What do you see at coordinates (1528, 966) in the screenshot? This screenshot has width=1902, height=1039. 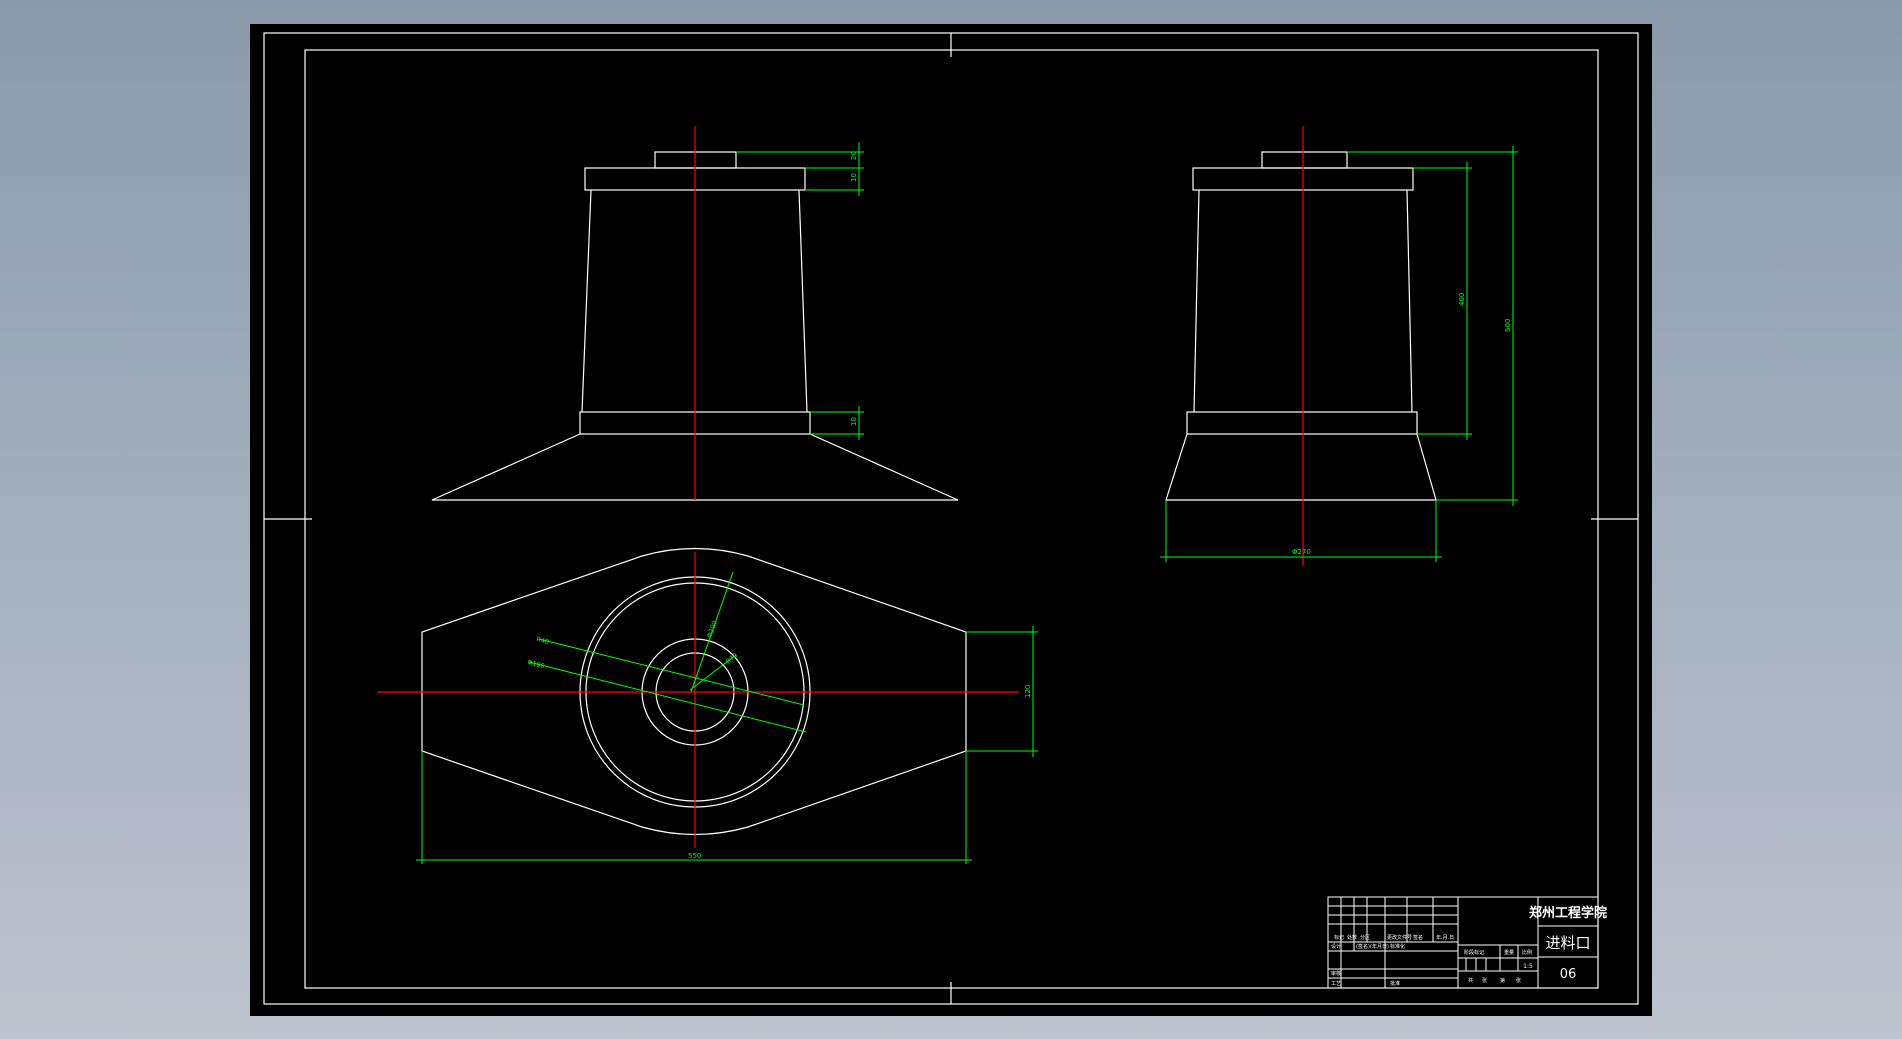 I see `title-block-scale: 1:5` at bounding box center [1528, 966].